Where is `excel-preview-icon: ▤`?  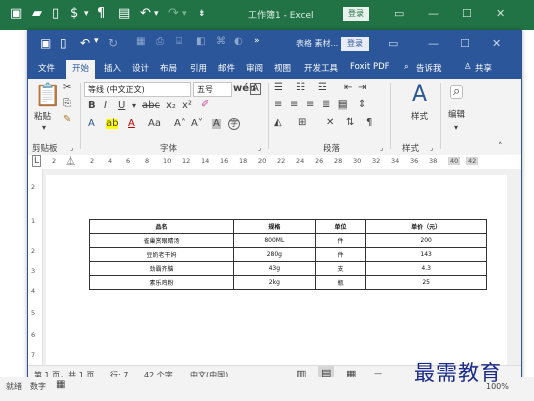 excel-preview-icon: ▤ is located at coordinates (124, 14).